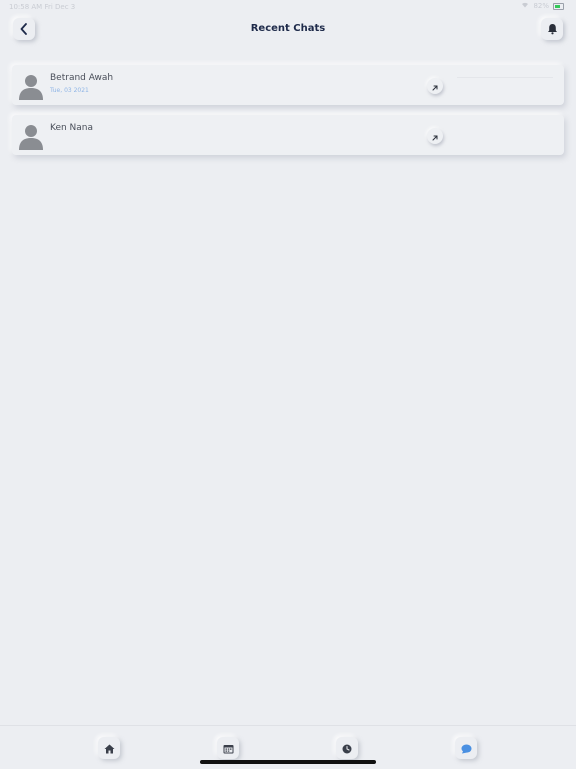 Image resolution: width=576 pixels, height=769 pixels. I want to click on home-icon, so click(109, 748).